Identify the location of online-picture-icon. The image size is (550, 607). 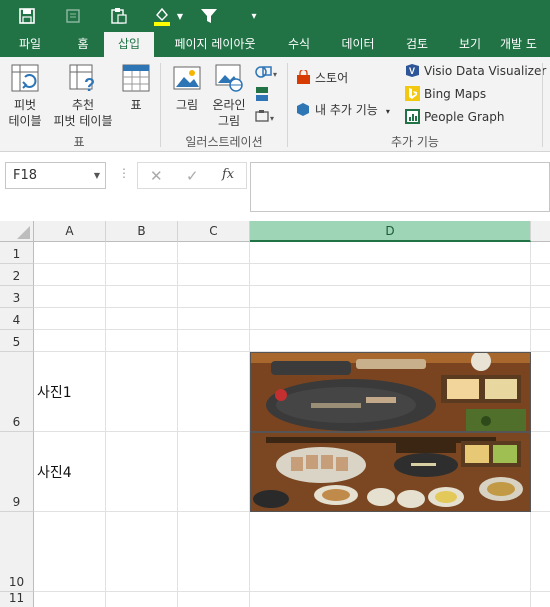
(229, 78).